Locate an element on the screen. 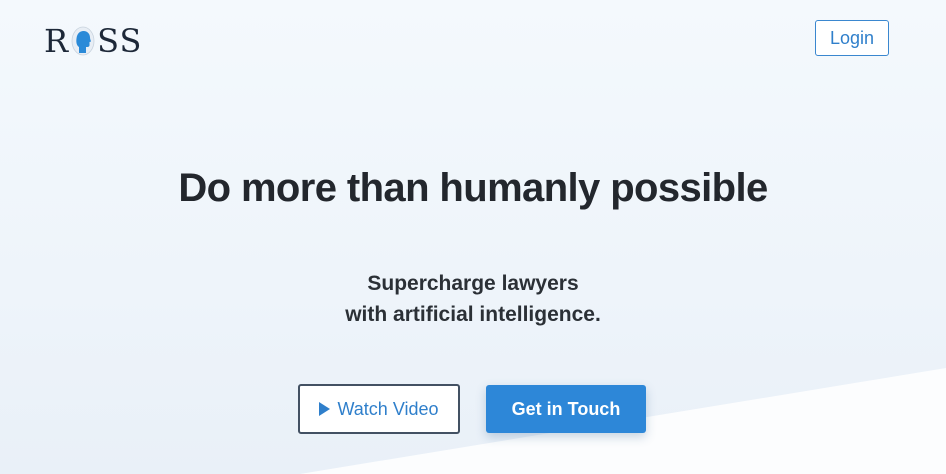 The width and height of the screenshot is (946, 474). hero-title: Do more than humanly possible is located at coordinates (473, 188).